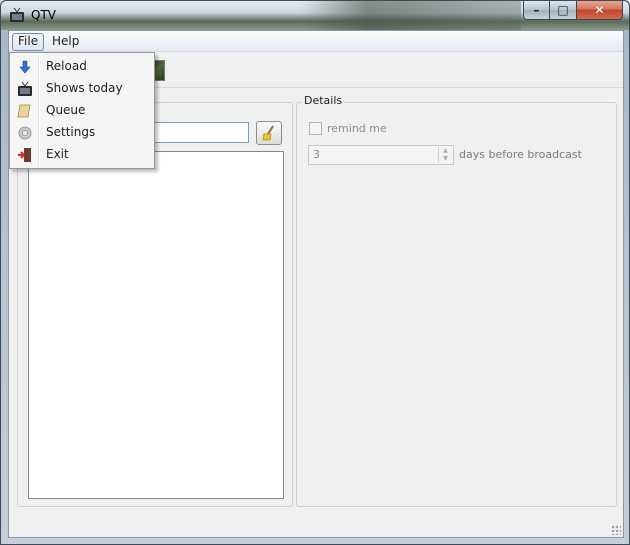 The height and width of the screenshot is (545, 630). What do you see at coordinates (316, 41) in the screenshot?
I see `menu-bar: File Help` at bounding box center [316, 41].